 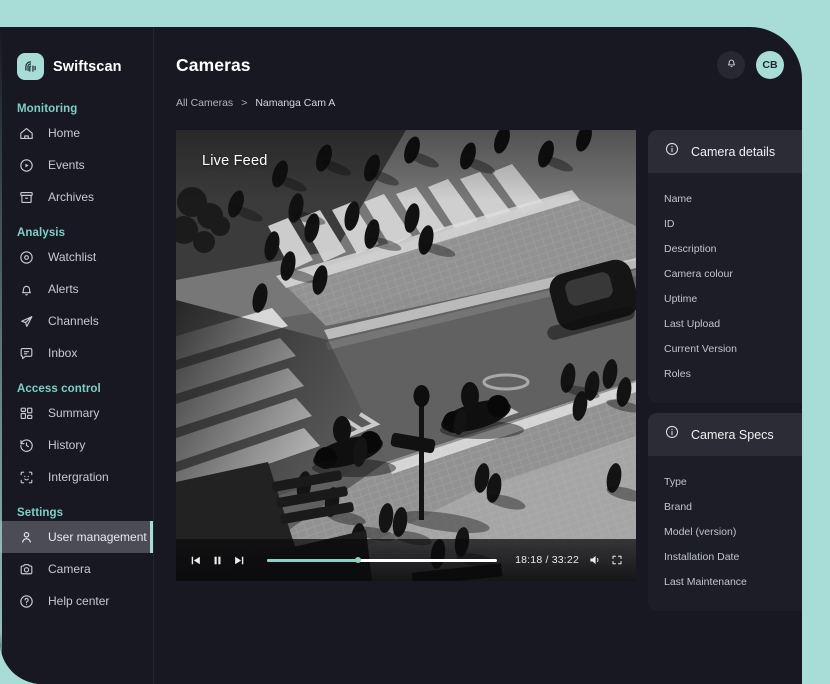 I want to click on field-label: Brand, so click(x=678, y=507).